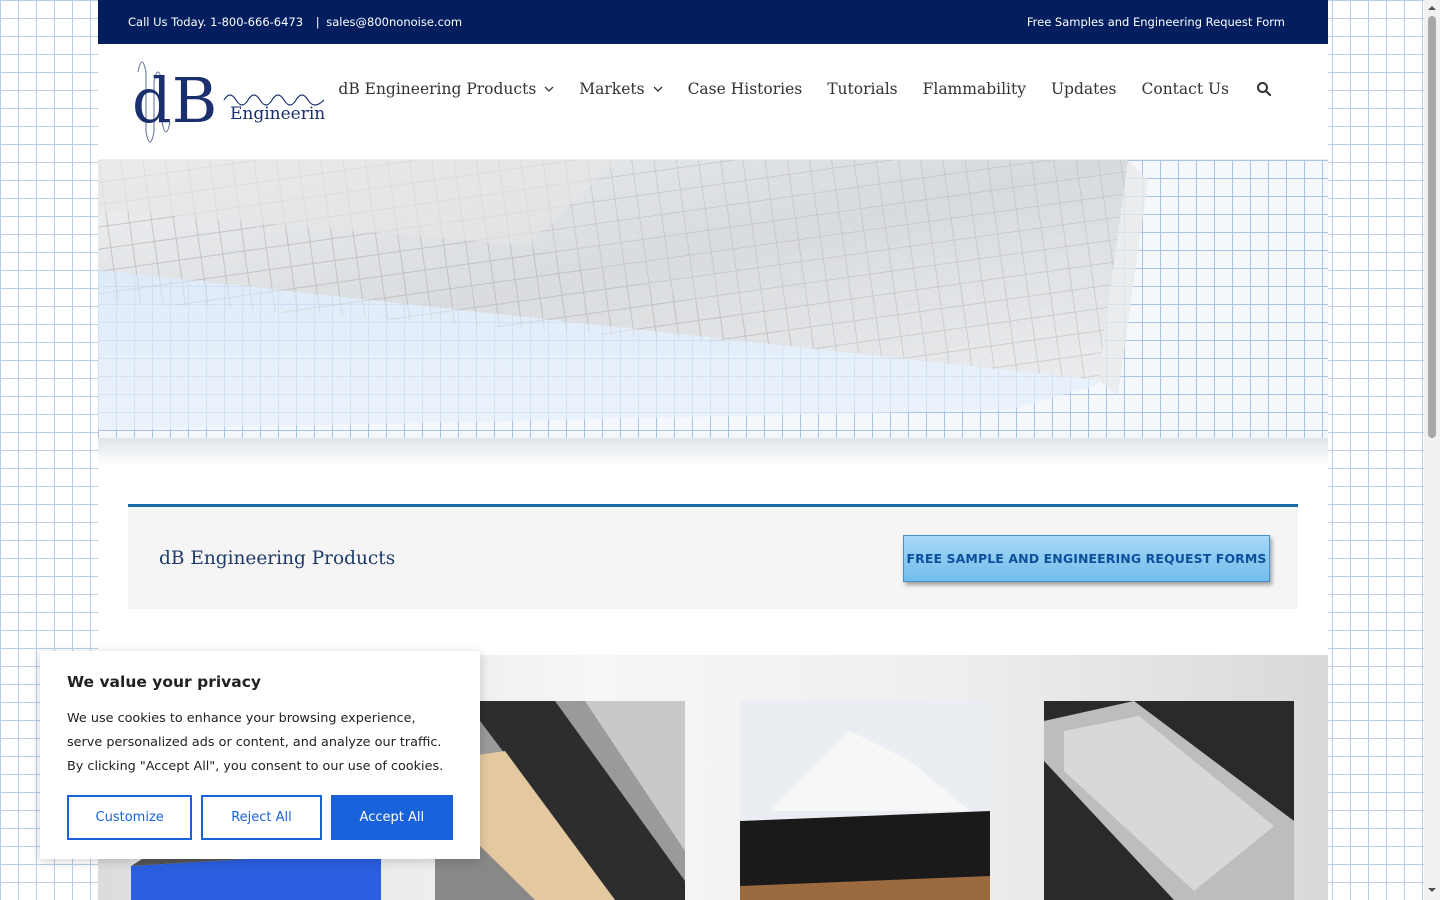 This screenshot has width=1440, height=900. I want to click on cookie-title: We value your privacy, so click(164, 682).